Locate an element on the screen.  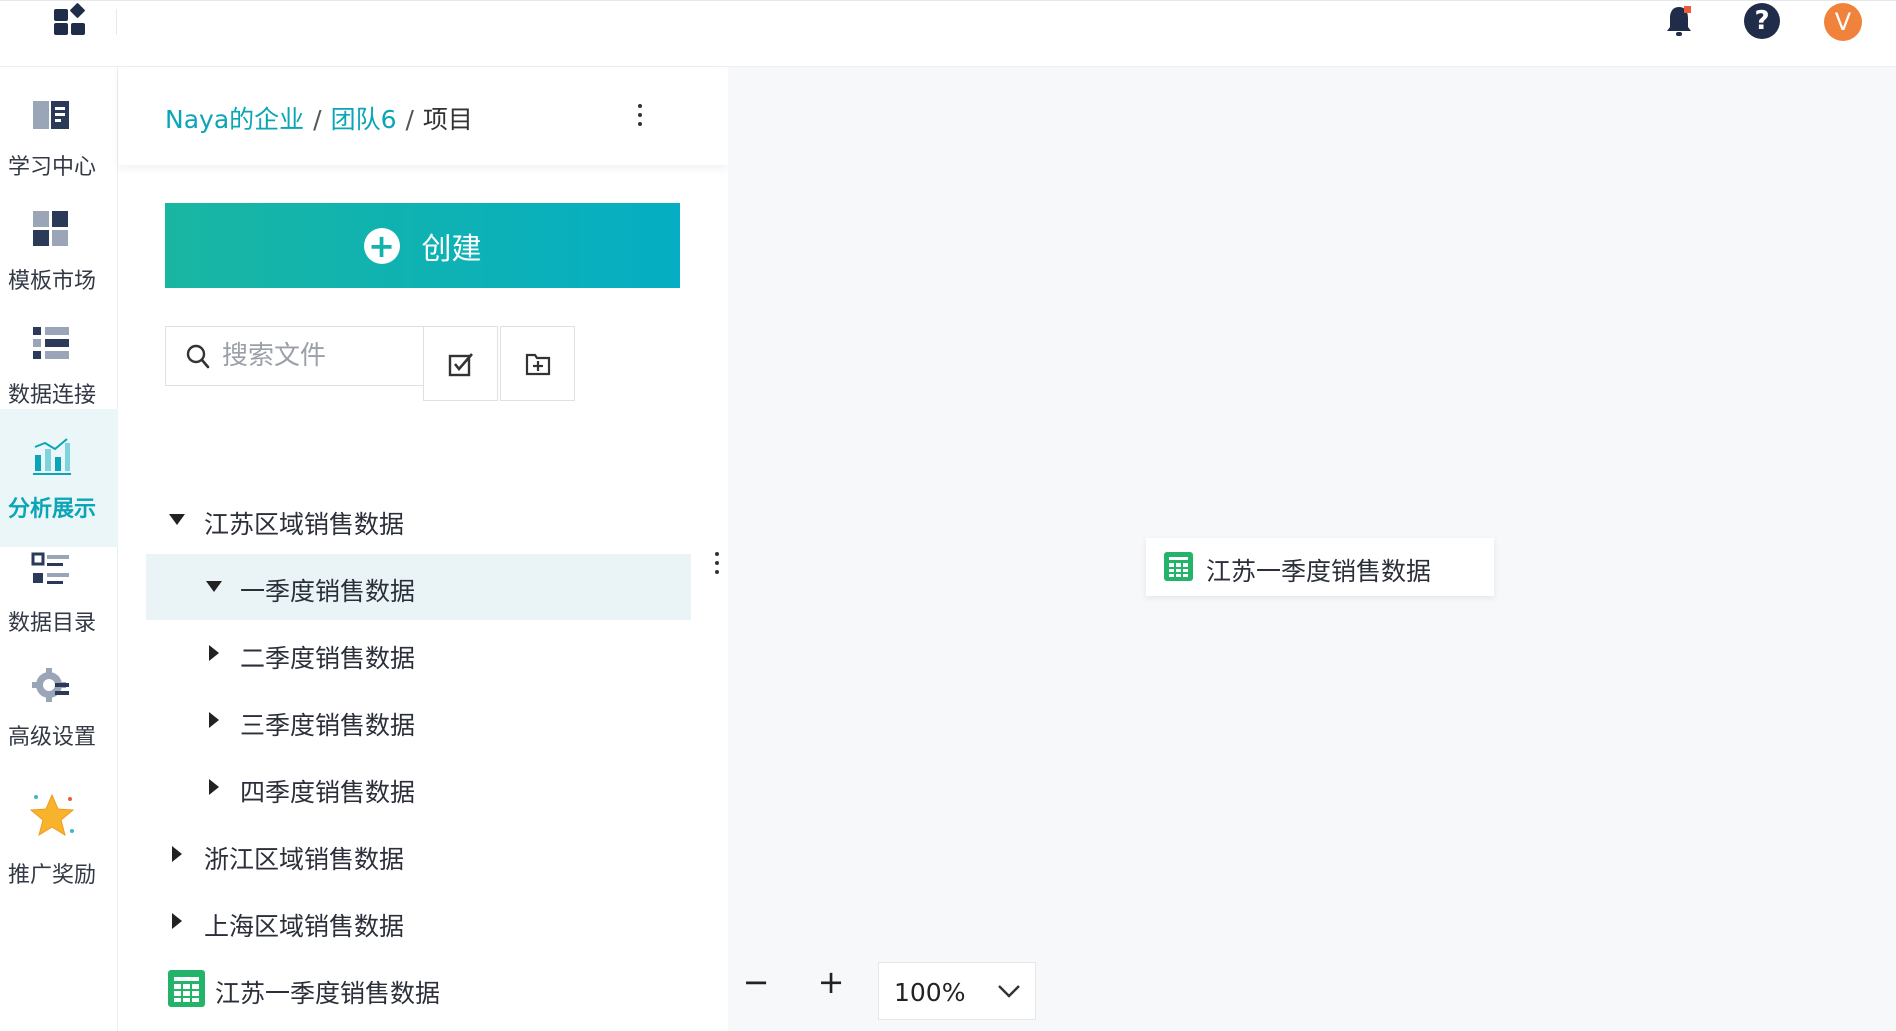
plus-circle-icon: + is located at coordinates (381, 245).